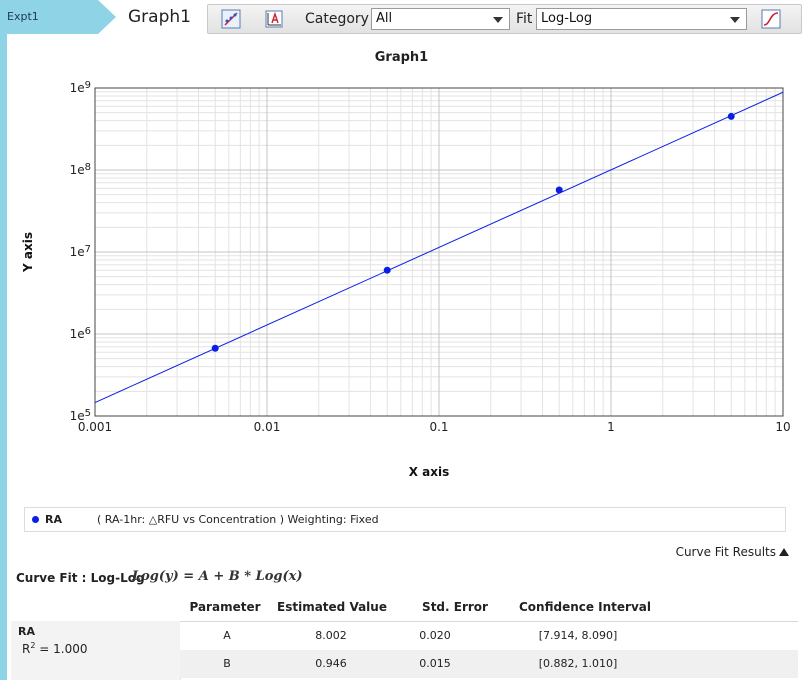 The height and width of the screenshot is (680, 803). I want to click on graph-name: Graph1, so click(159, 17).